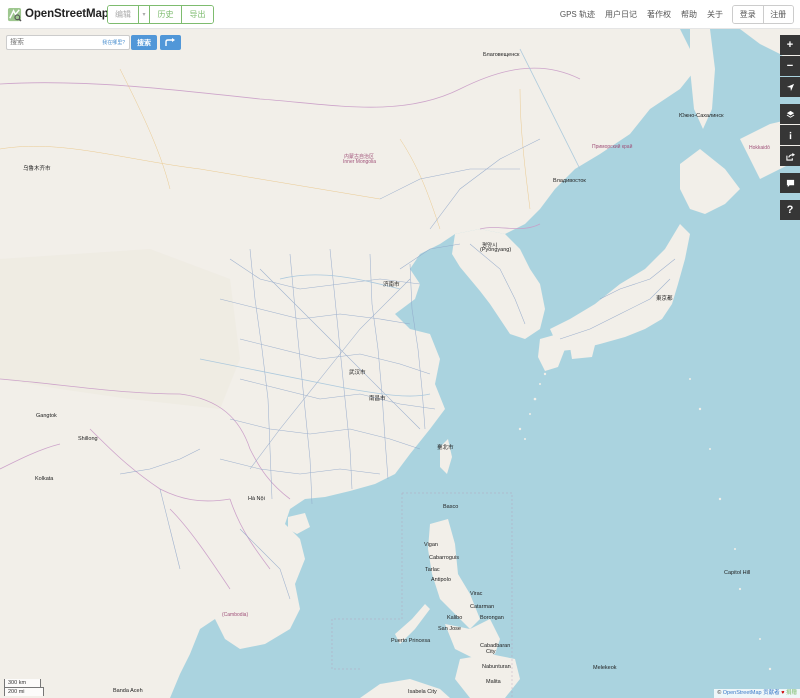 The width and height of the screenshot is (800, 698). I want to click on zoom-out-button: −, so click(790, 66).